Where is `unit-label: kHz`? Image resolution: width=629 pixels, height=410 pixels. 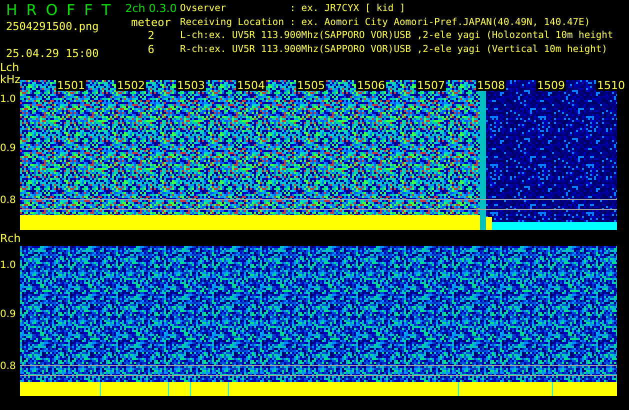 unit-label: kHz is located at coordinates (10, 80).